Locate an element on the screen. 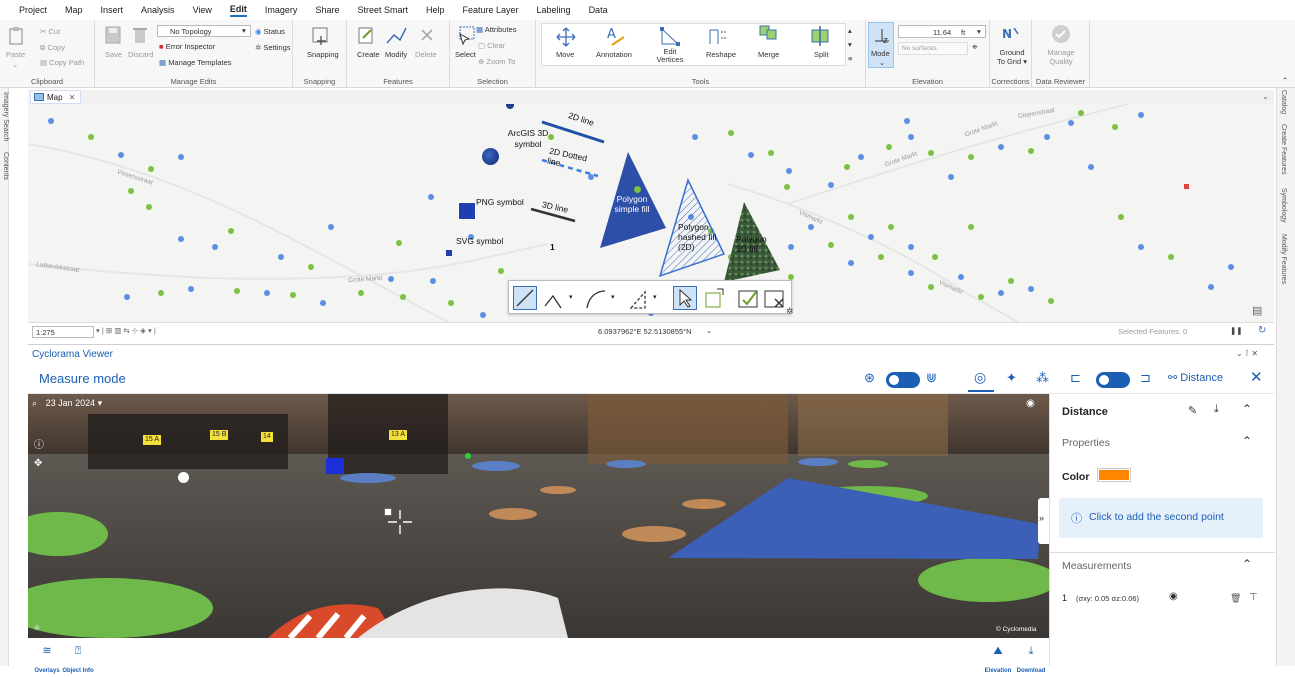 The width and height of the screenshot is (1295, 677). menu-tab-share: Share is located at coordinates (327, 10).